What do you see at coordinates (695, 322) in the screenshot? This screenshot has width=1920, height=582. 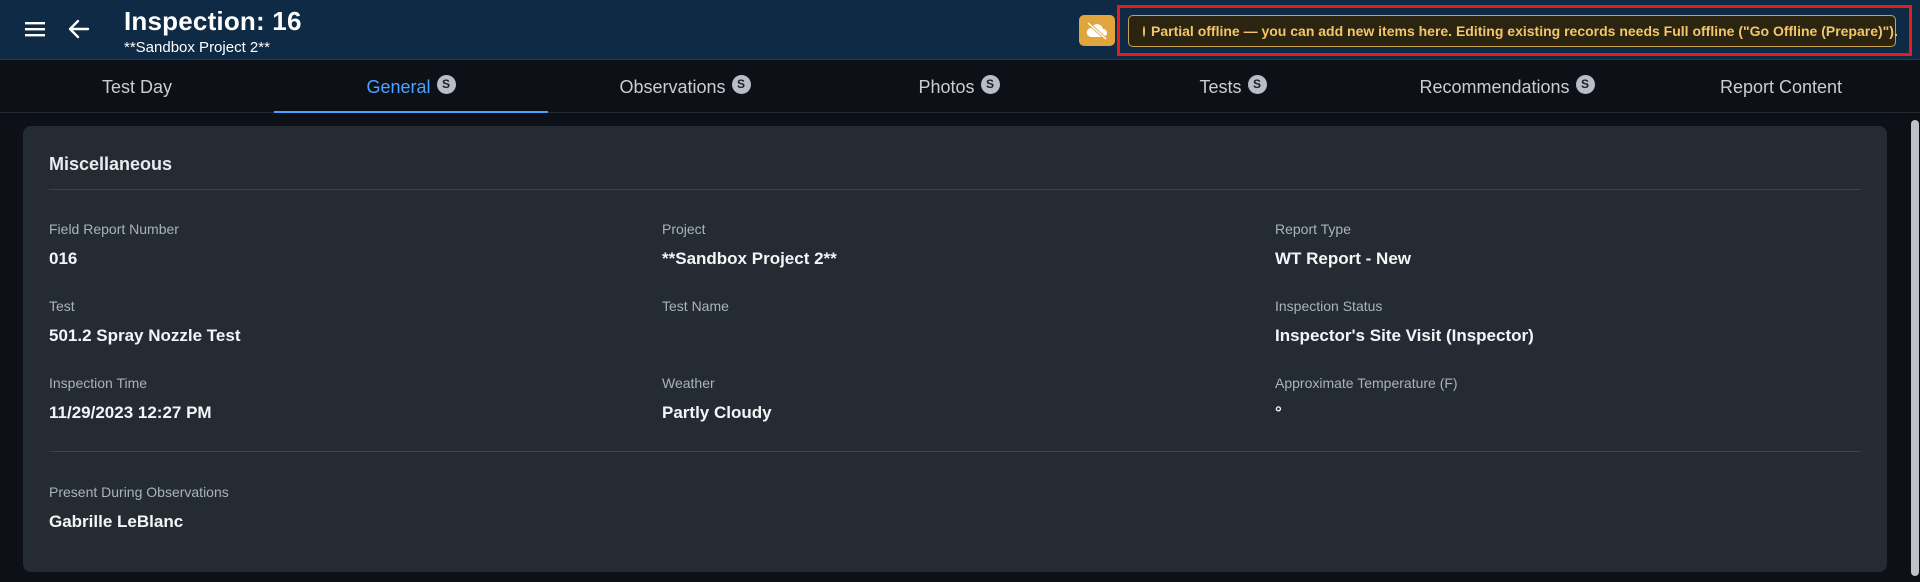 I see `field-test-name: Test Name` at bounding box center [695, 322].